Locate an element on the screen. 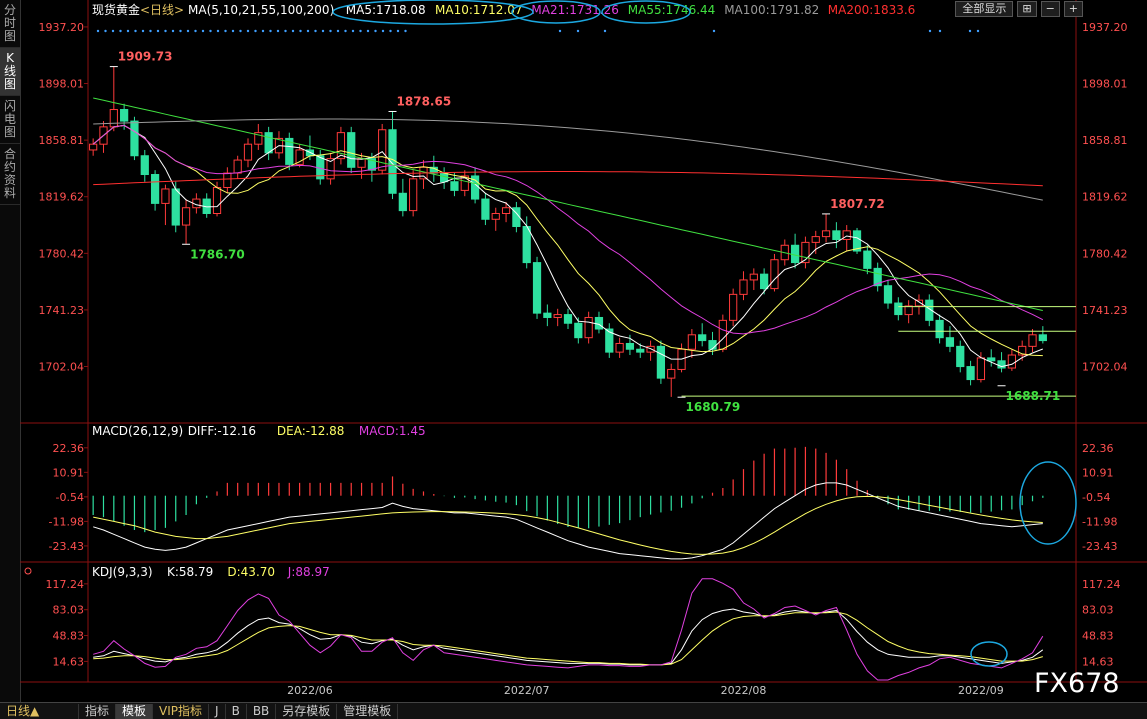 Image resolution: width=1147 pixels, height=719 pixels. bottom-tab-7: 管理模板 is located at coordinates (368, 711).